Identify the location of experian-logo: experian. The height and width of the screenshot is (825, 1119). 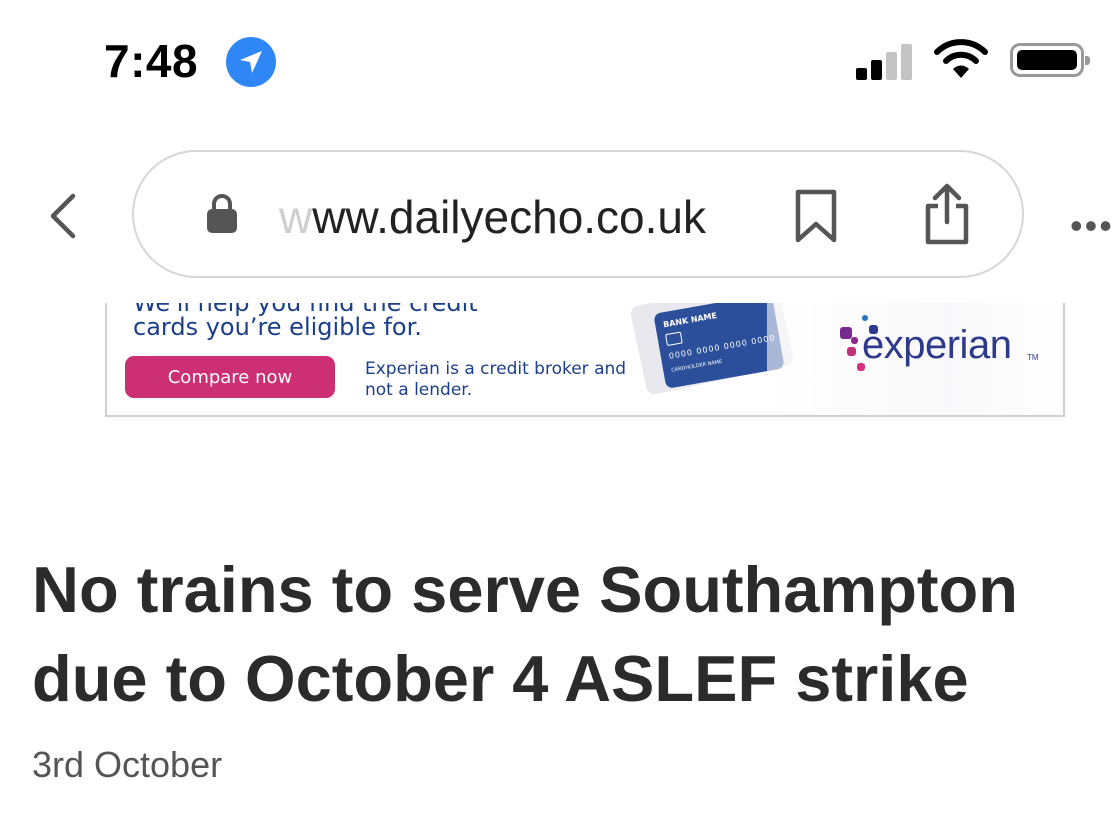
(937, 345).